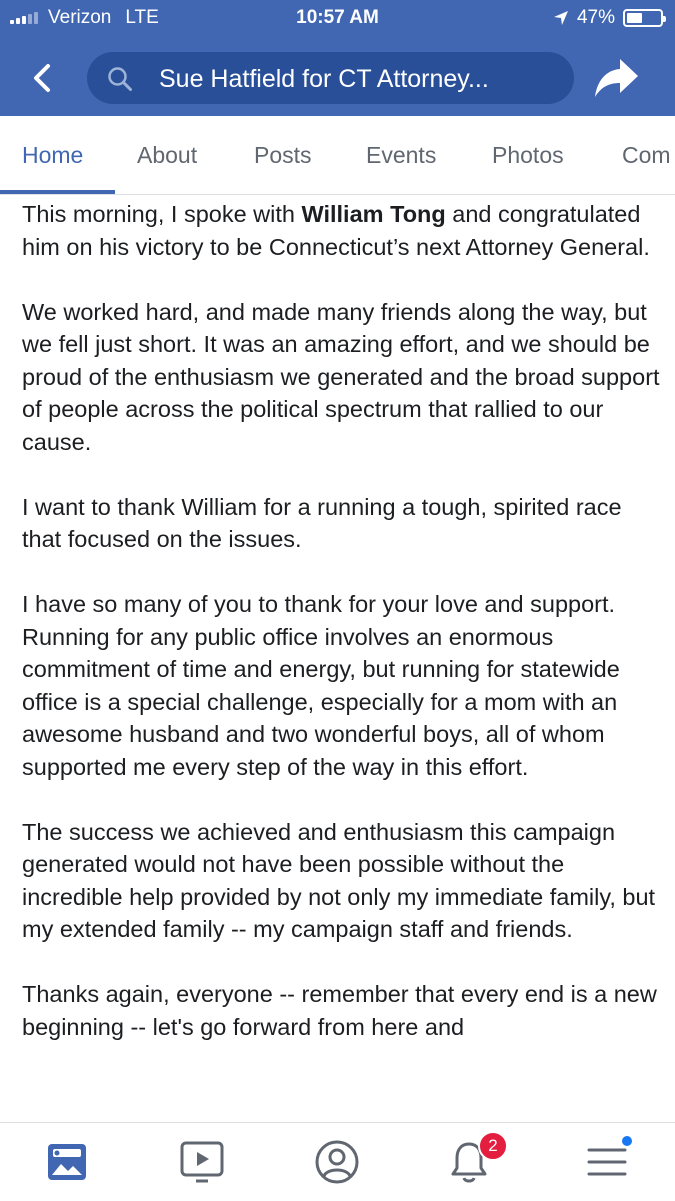 This screenshot has height=1201, width=675. I want to click on location-arrow-icon, so click(560, 18).